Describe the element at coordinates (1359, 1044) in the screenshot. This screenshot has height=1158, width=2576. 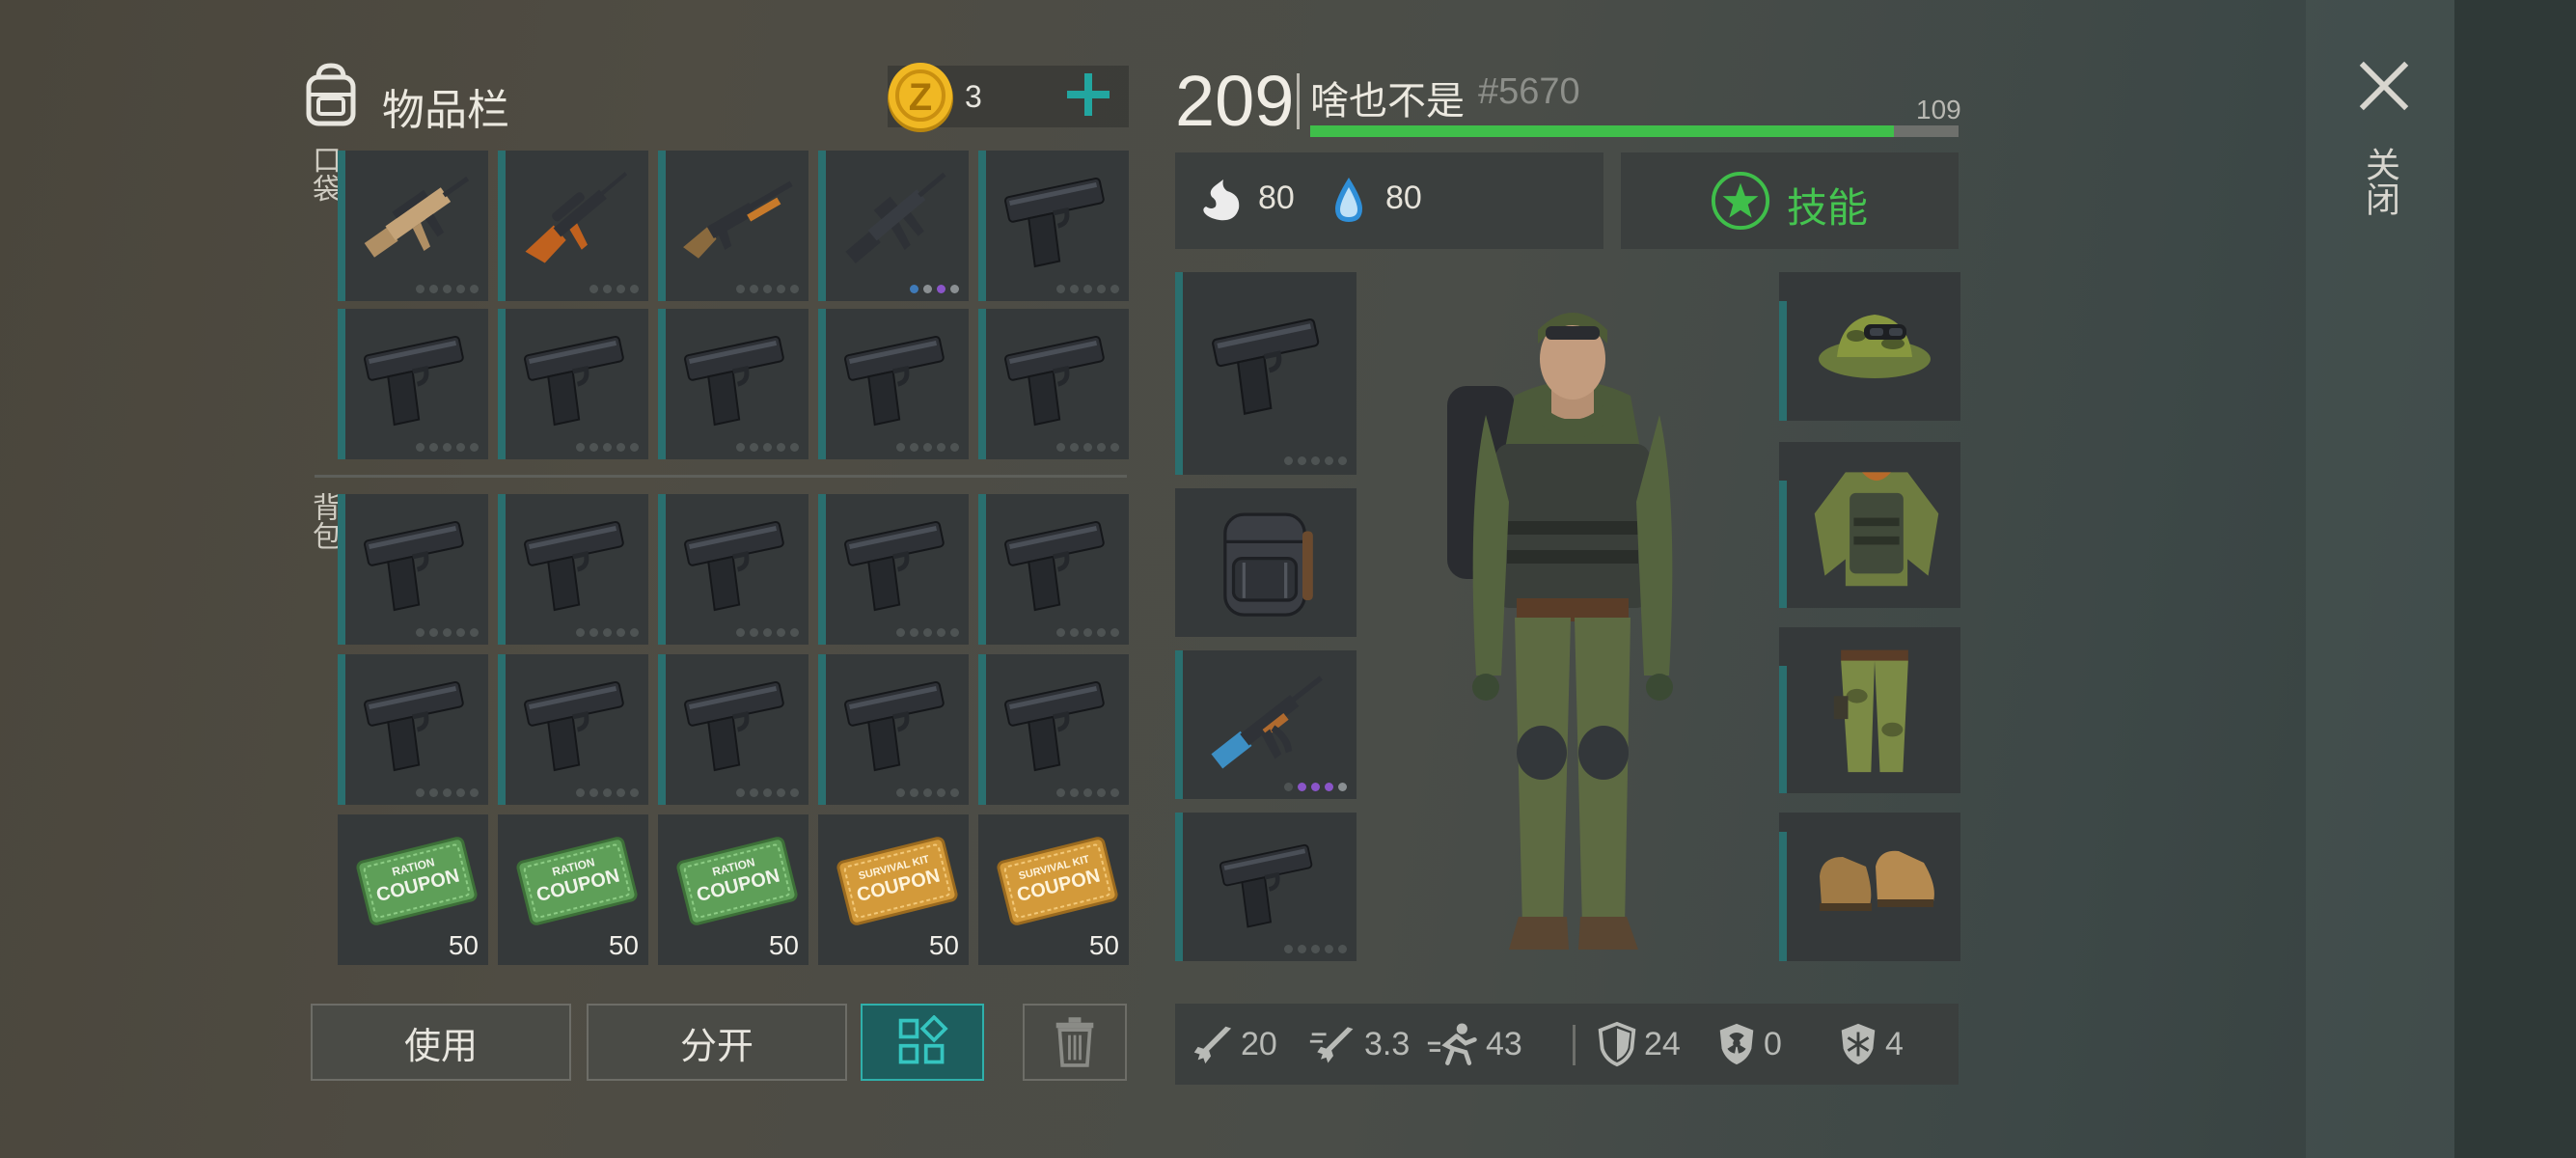
I see `attack-speed-stat: 3.3` at that location.